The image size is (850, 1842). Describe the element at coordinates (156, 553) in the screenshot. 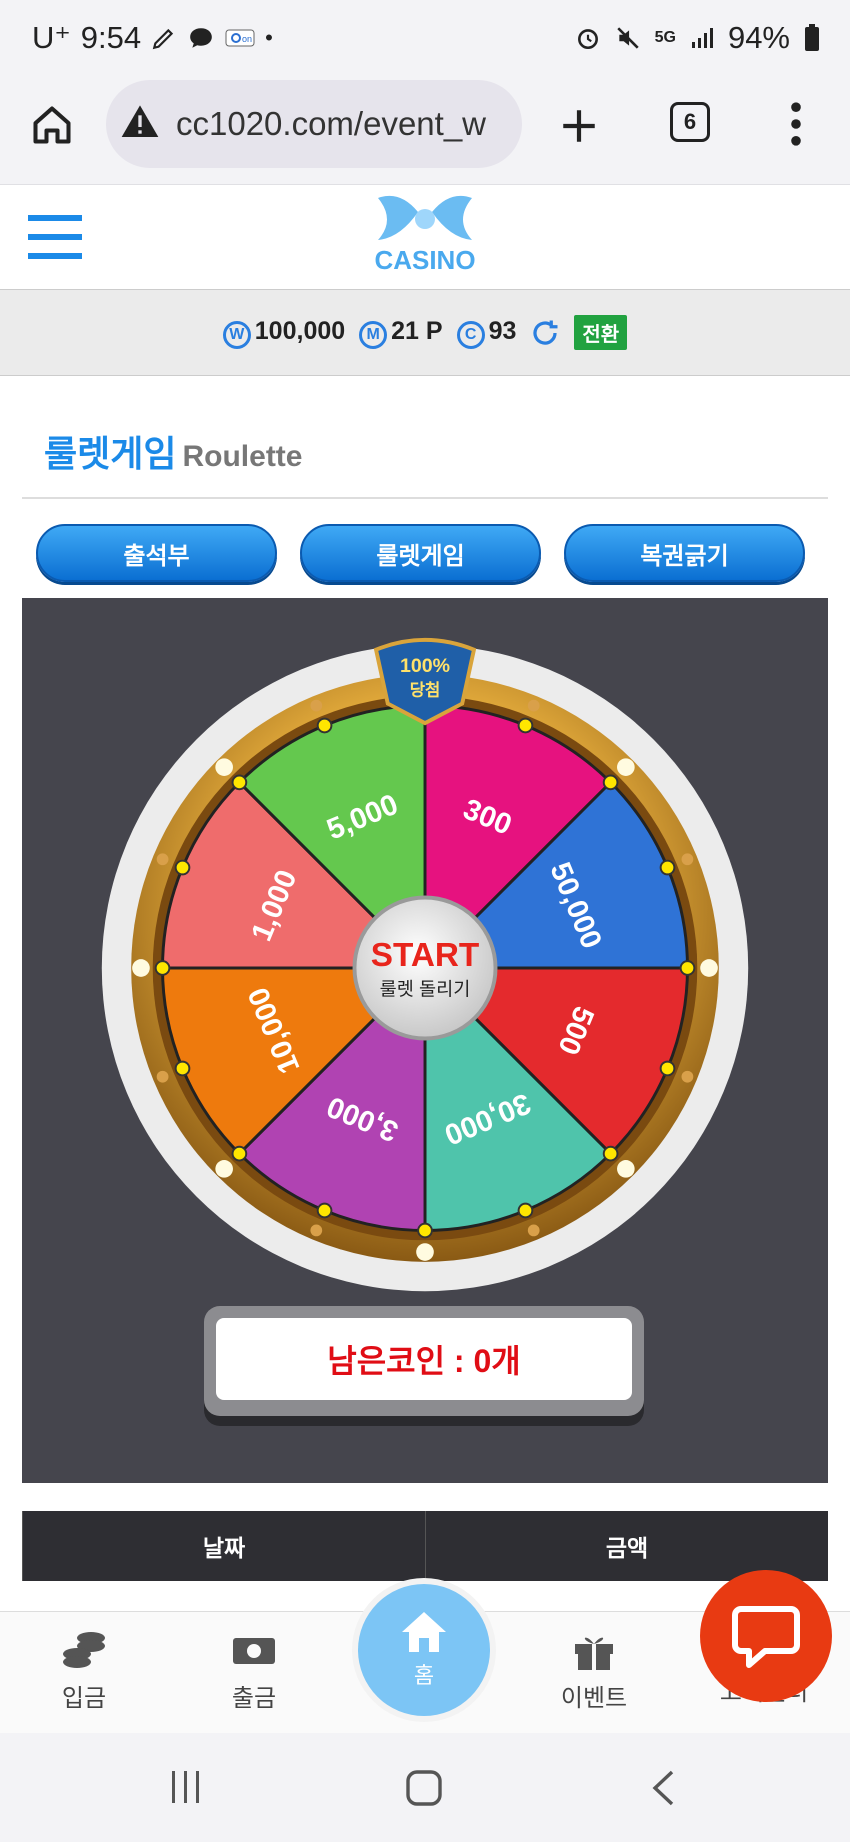

I see `tab-attendance: 출석부` at that location.